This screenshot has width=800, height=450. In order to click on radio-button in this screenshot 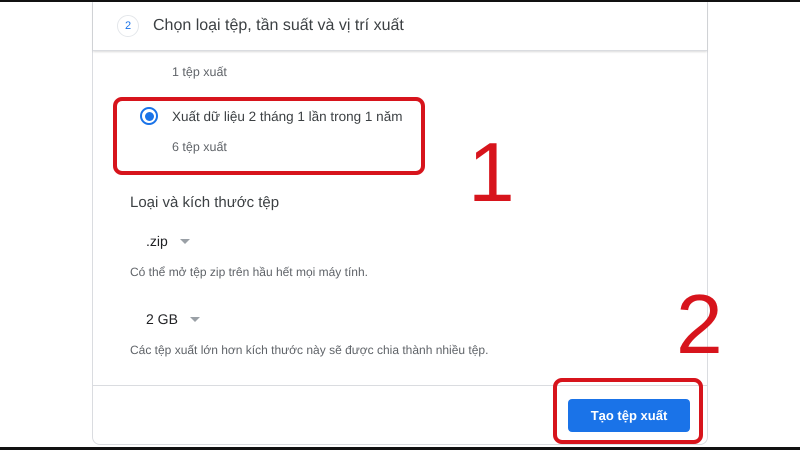, I will do `click(149, 116)`.